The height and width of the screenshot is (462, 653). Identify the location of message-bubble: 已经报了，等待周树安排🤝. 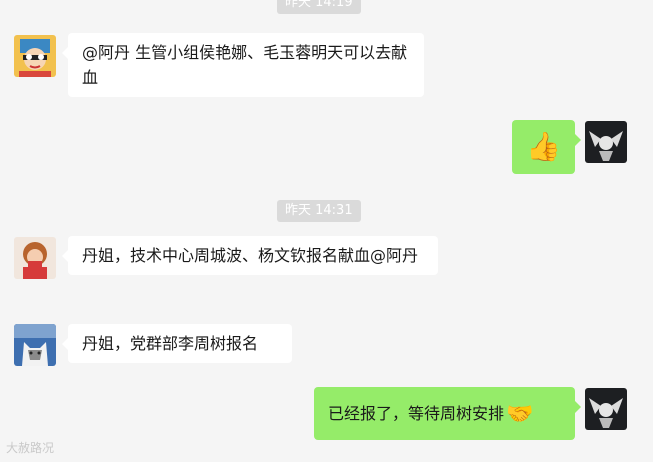
(447, 413).